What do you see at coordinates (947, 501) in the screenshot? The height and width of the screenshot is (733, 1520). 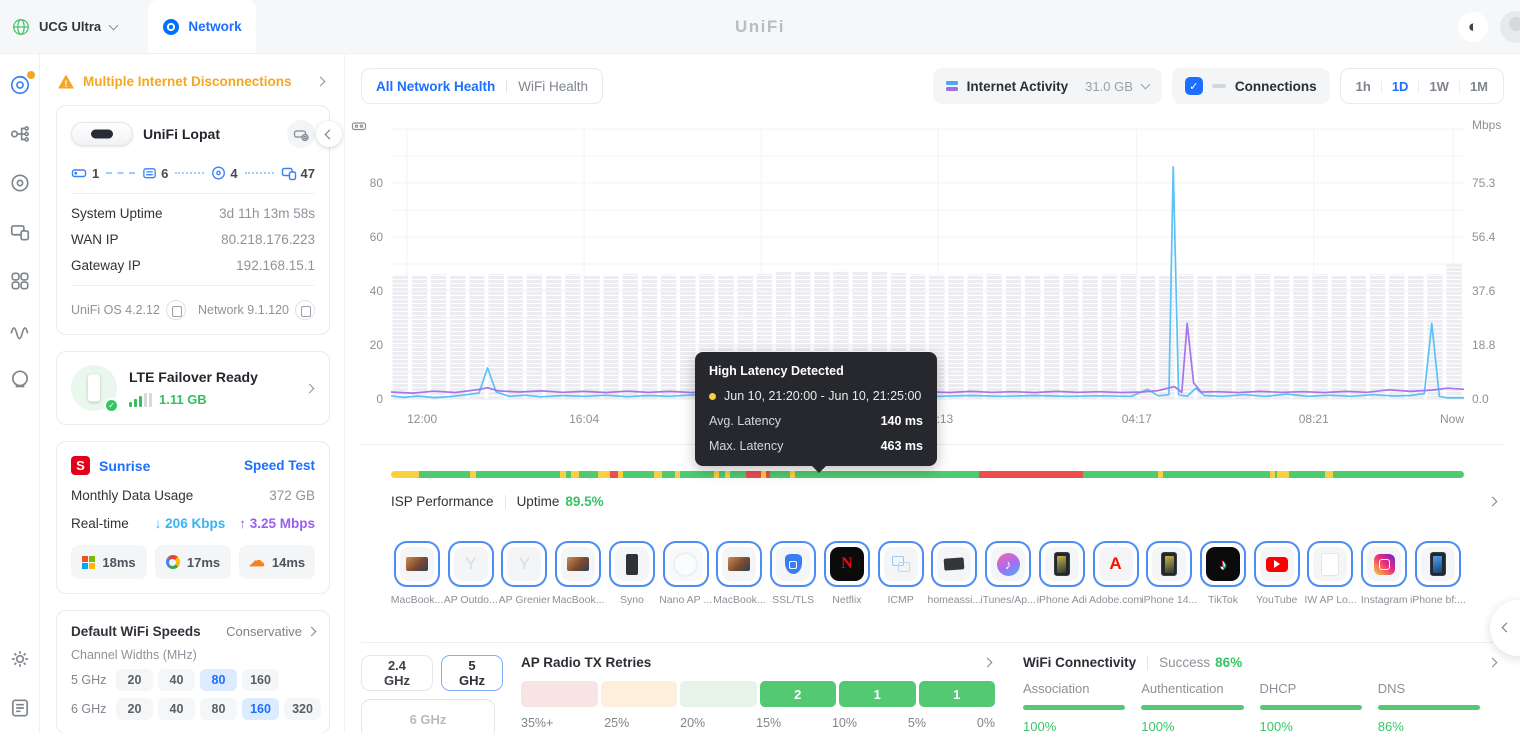 I see `isp-performance-row: ISP Performance Uptime 89.5%` at bounding box center [947, 501].